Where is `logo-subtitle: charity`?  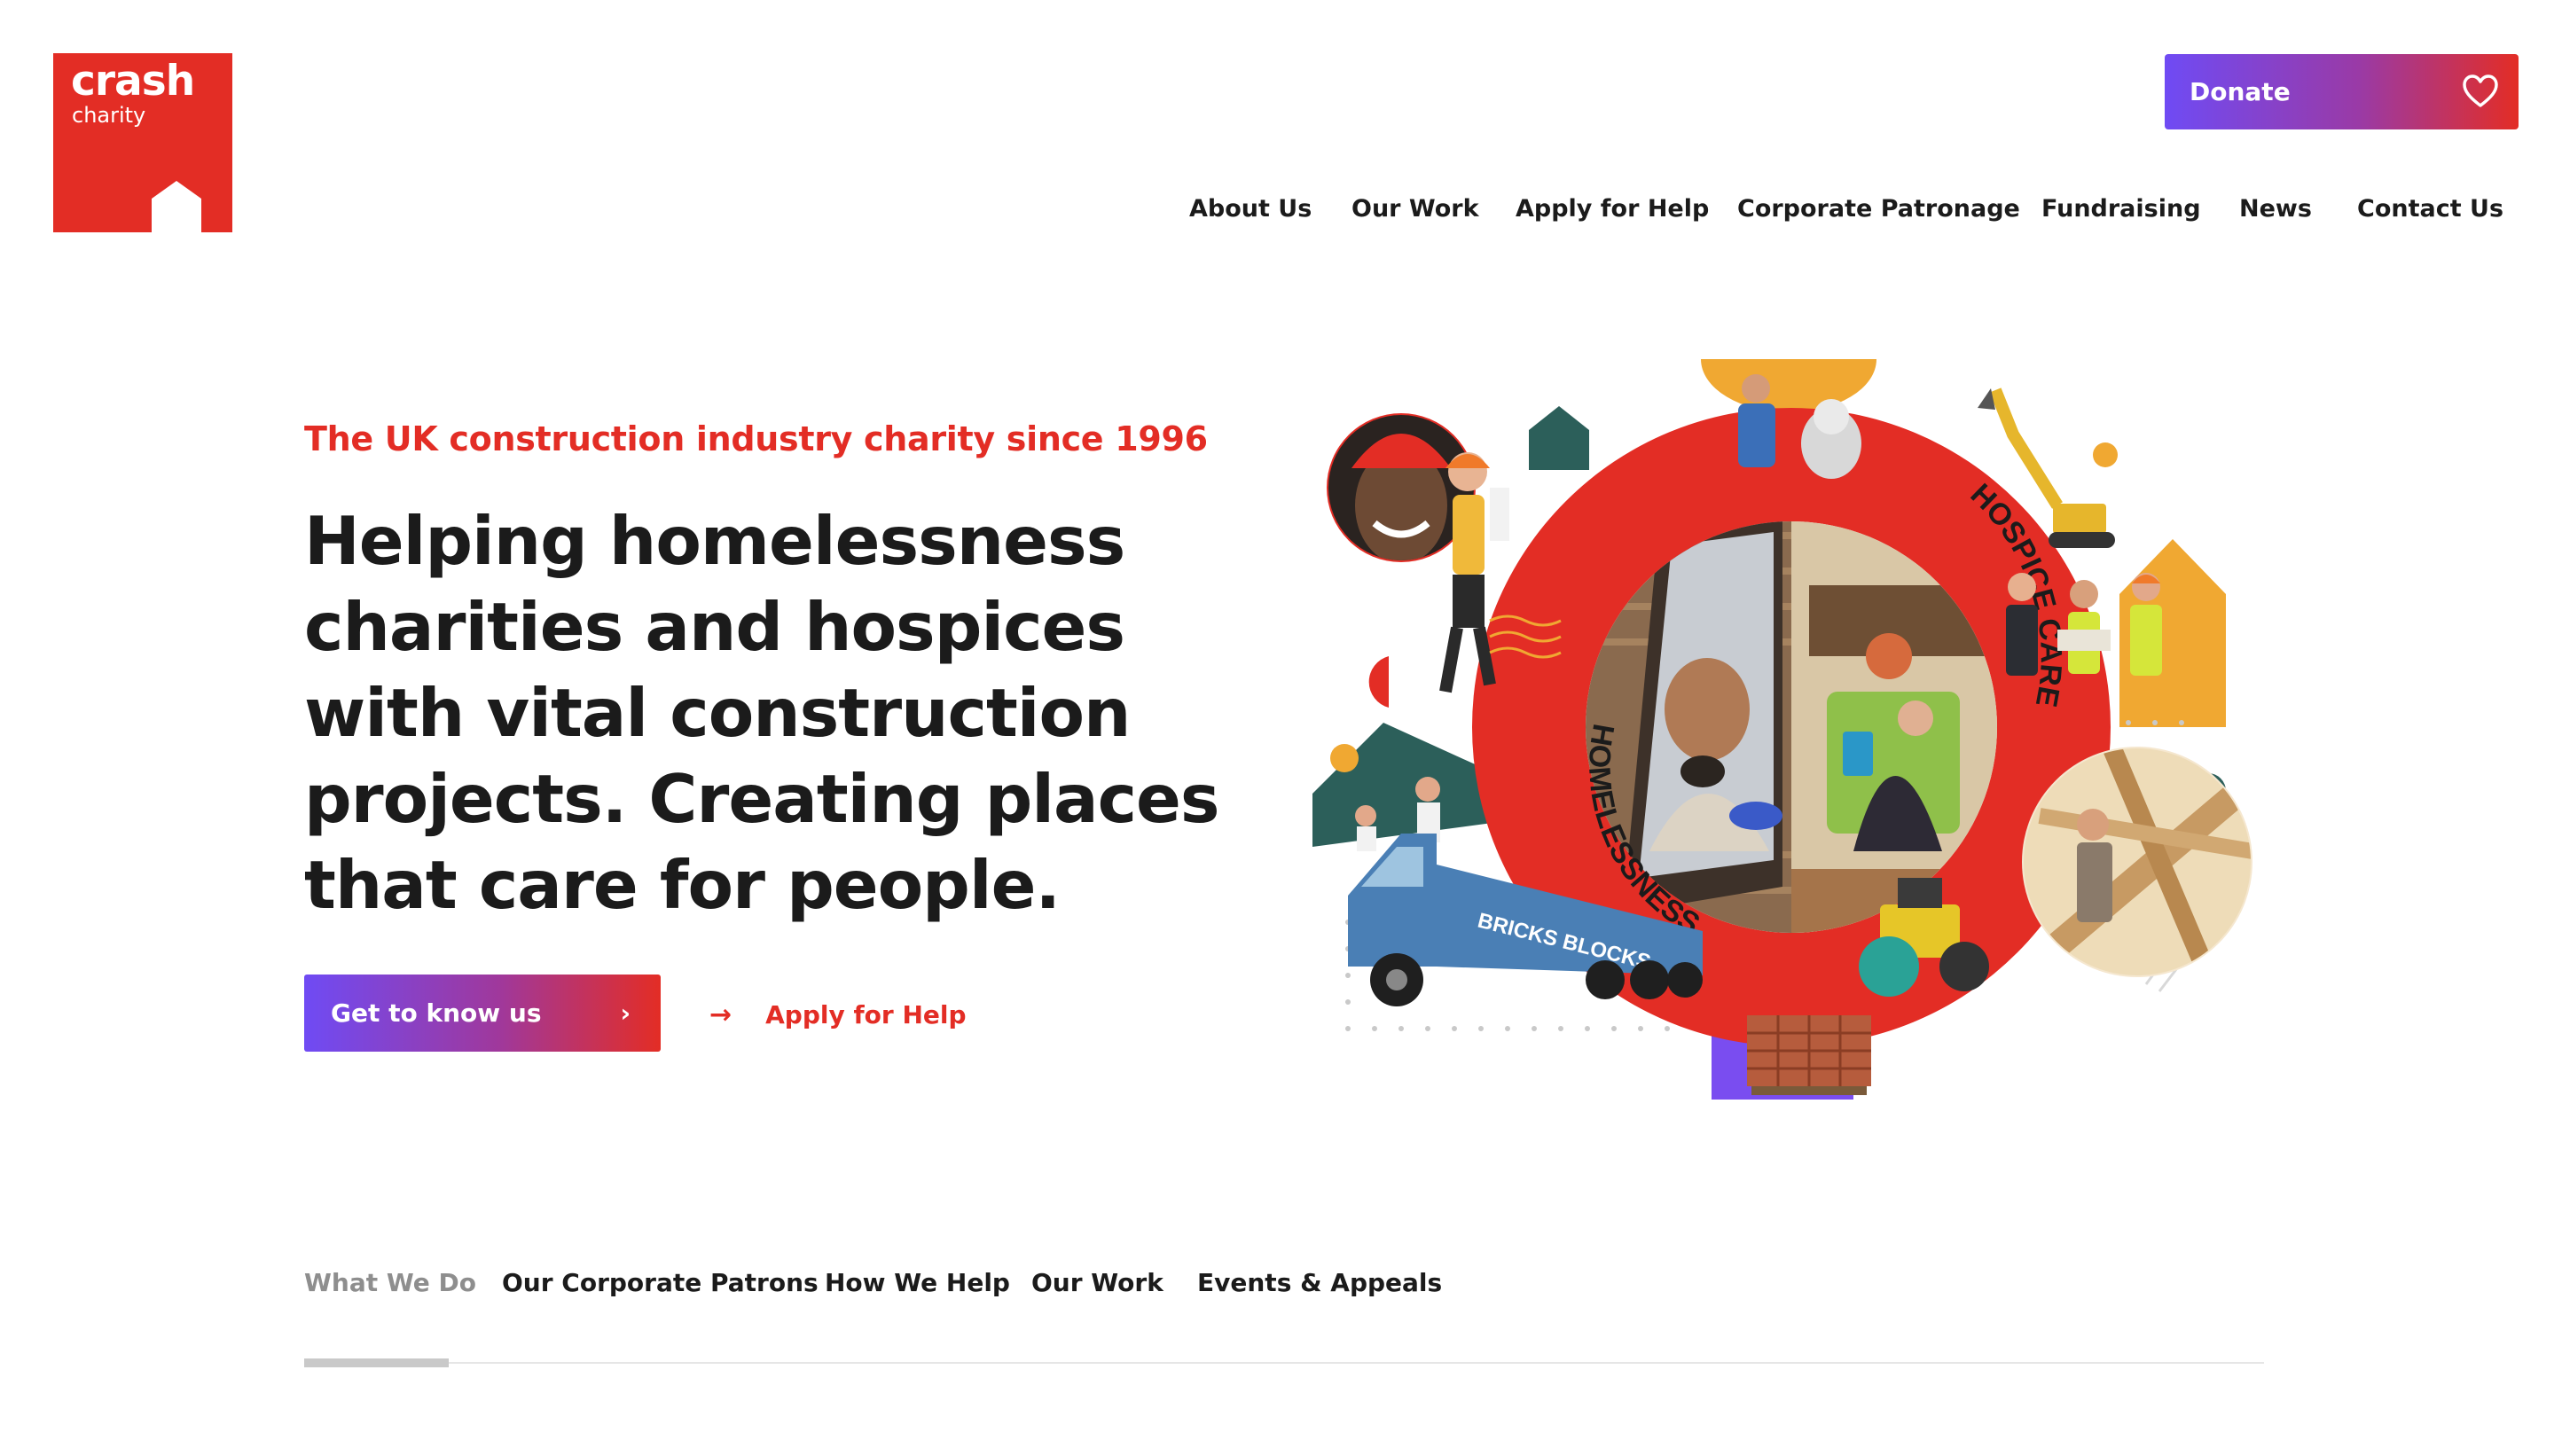
logo-subtitle: charity is located at coordinates (109, 115).